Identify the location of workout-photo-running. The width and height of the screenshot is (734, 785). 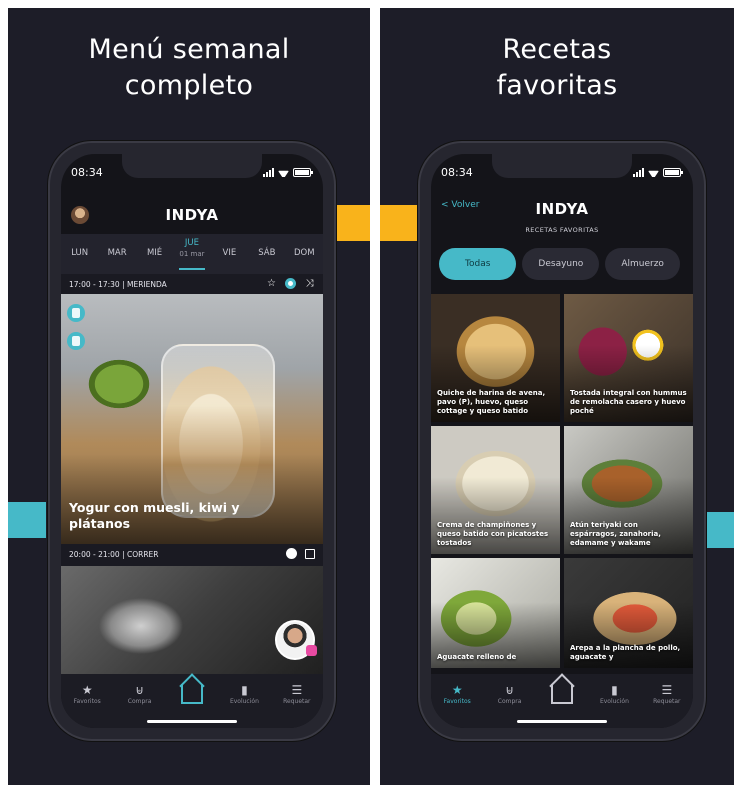
(192, 622).